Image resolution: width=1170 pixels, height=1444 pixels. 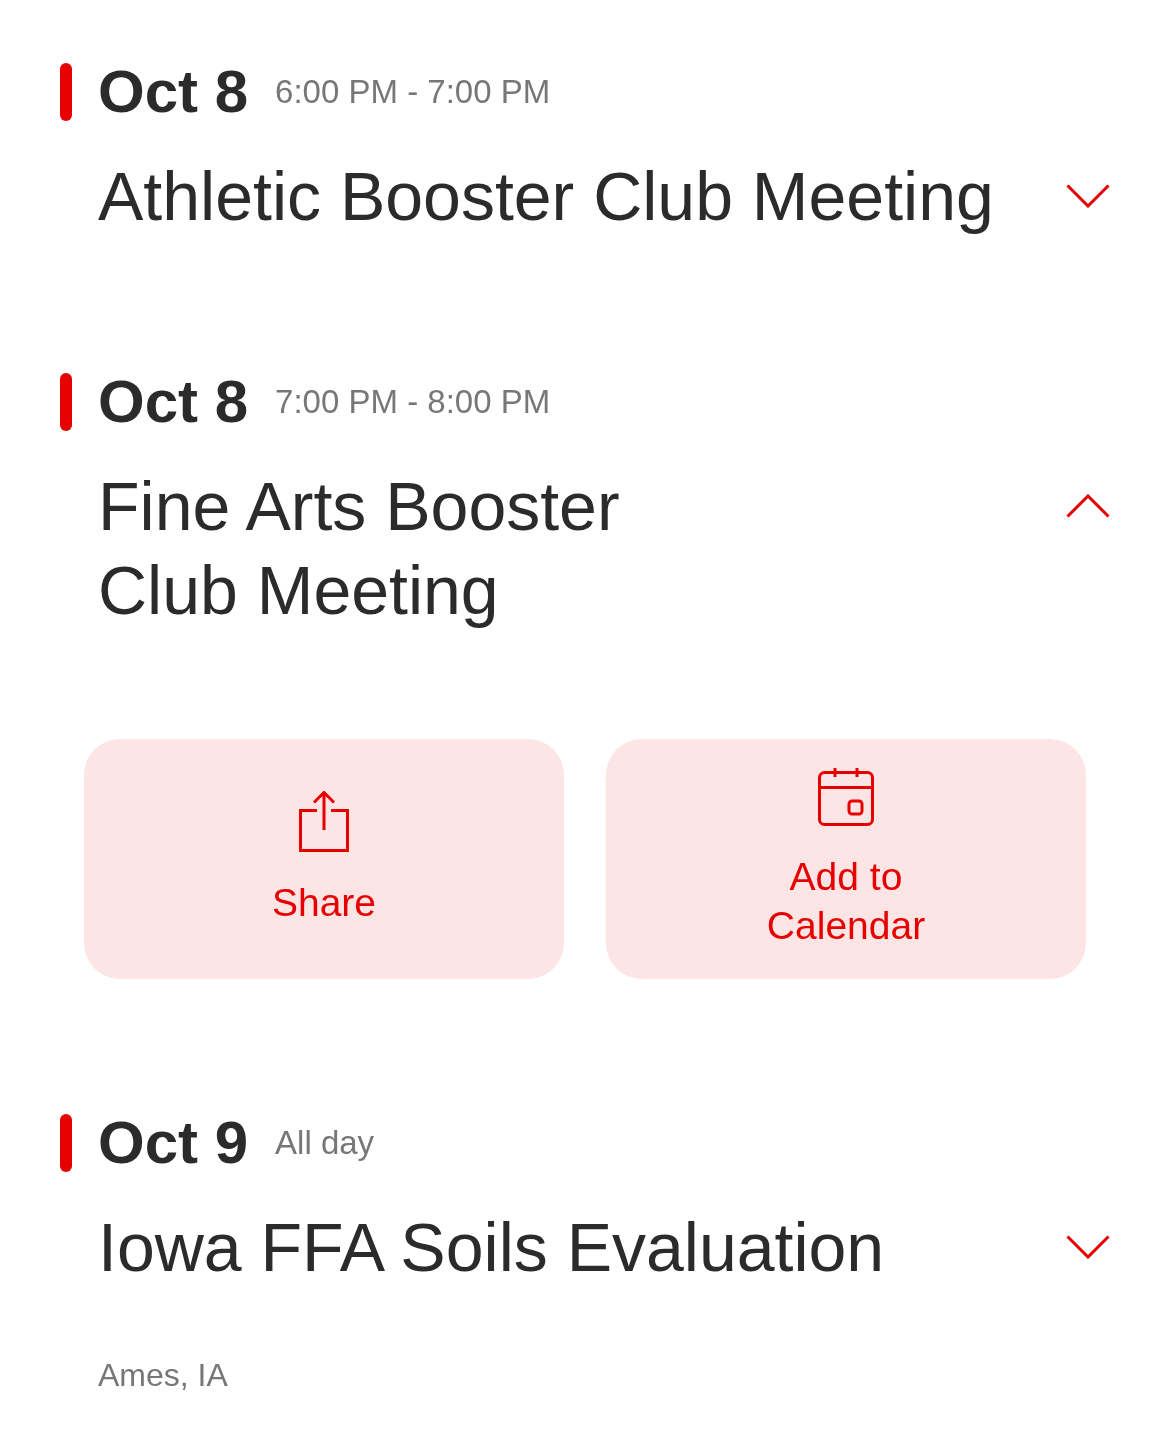 I want to click on event-title: Fine Arts Booster Club Meeting, so click(x=359, y=548).